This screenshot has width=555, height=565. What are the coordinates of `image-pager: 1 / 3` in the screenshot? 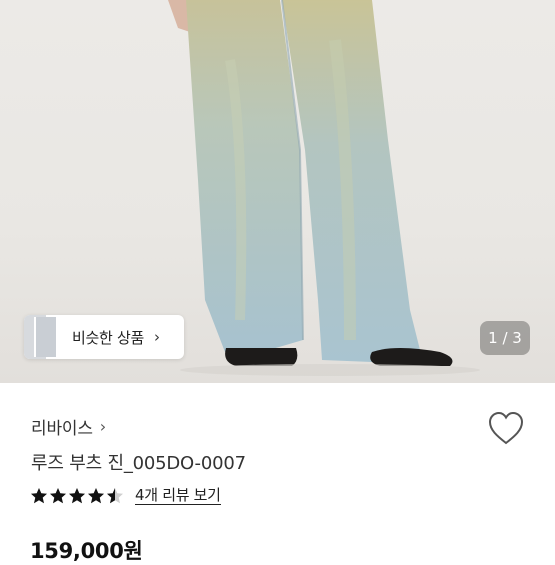 It's located at (505, 338).